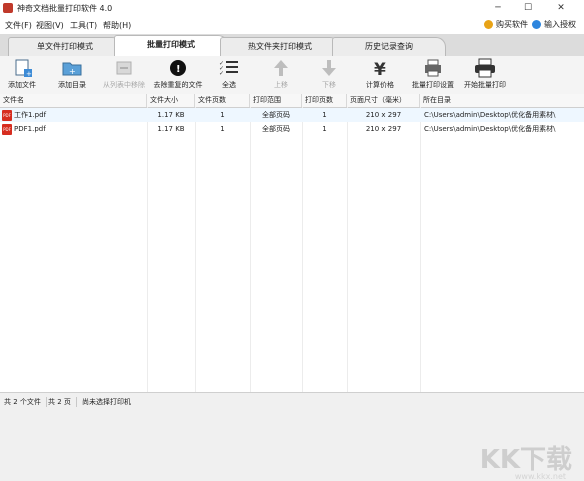  Describe the element at coordinates (117, 25) in the screenshot. I see `menu-help: 帮助(H)` at that location.